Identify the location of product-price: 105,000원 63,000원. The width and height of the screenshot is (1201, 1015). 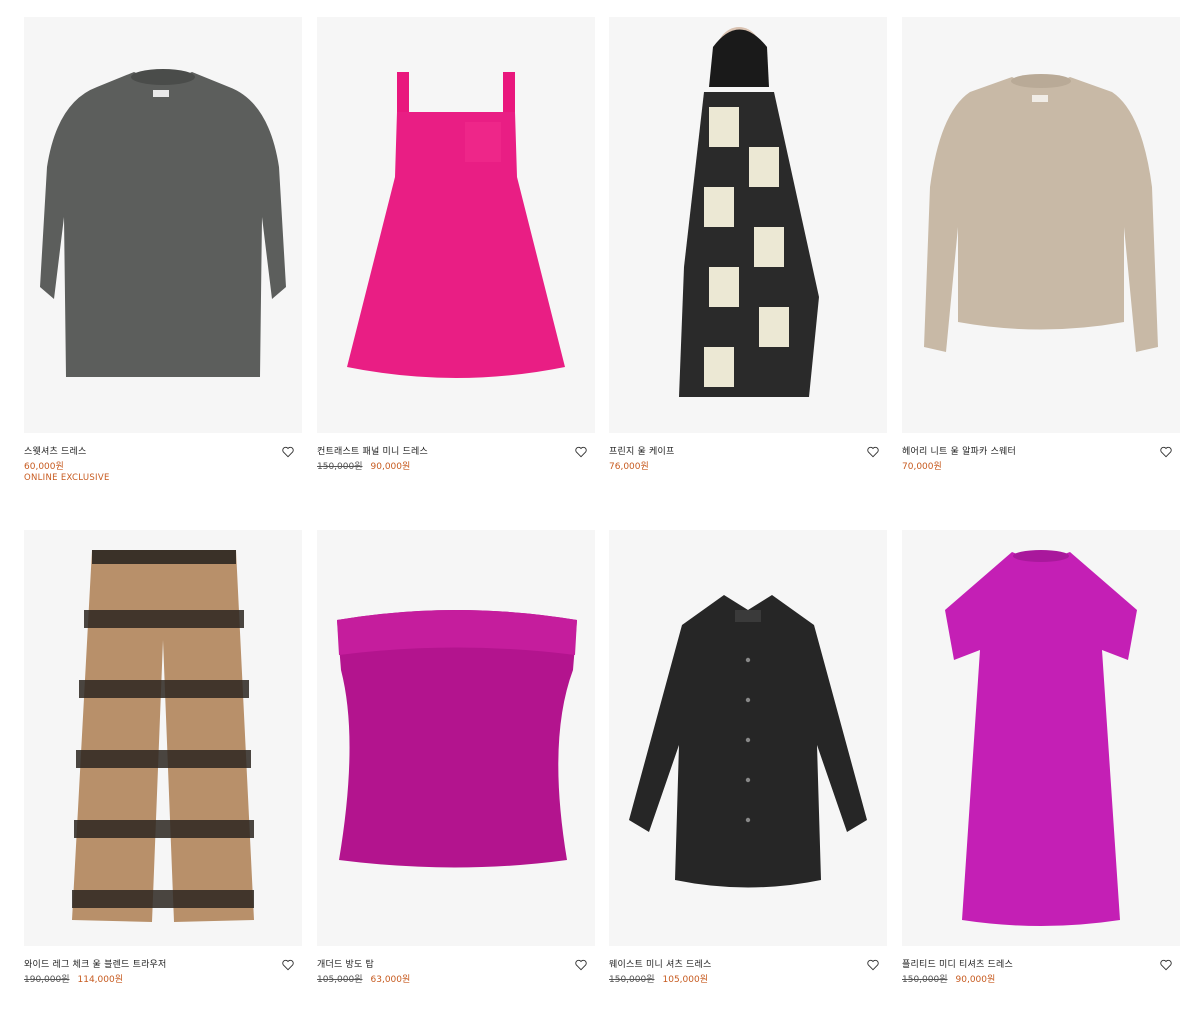
(363, 978).